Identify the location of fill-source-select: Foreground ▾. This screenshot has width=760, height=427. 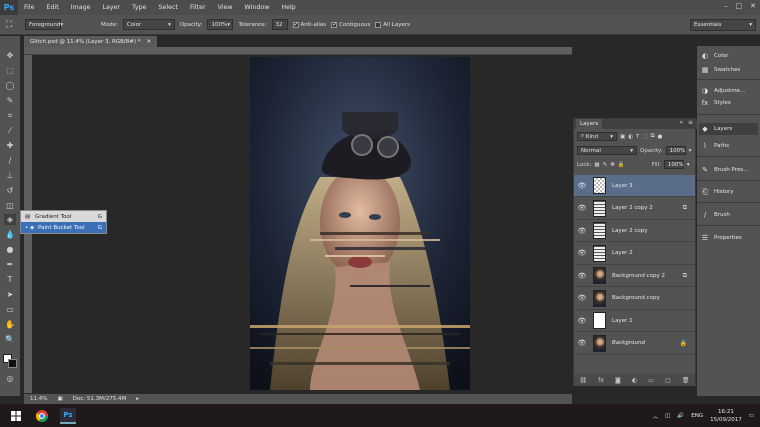
(44, 24).